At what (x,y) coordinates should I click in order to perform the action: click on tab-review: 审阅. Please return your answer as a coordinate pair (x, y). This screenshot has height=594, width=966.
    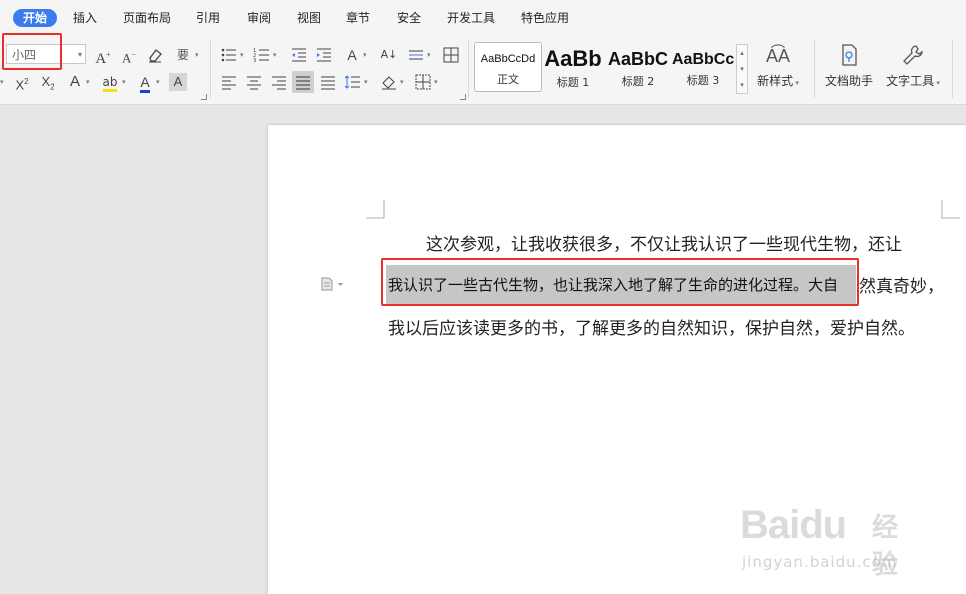
    Looking at the image, I should click on (259, 18).